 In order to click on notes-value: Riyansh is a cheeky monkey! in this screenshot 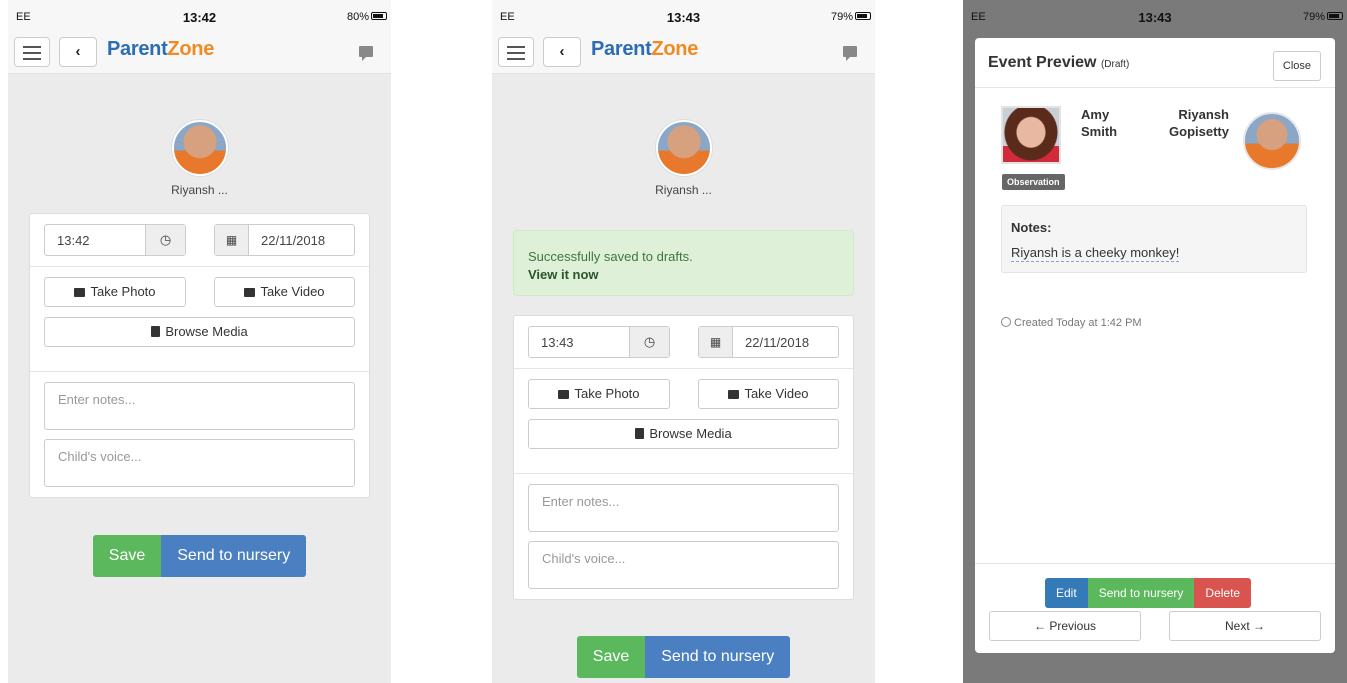, I will do `click(1095, 253)`.